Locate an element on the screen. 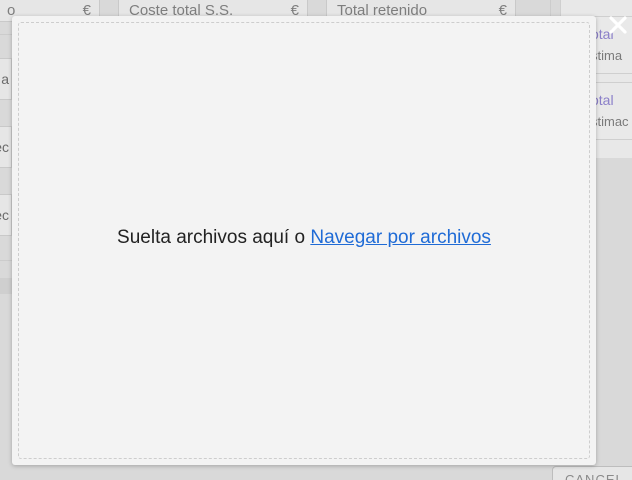 The width and height of the screenshot is (632, 480). bg-left-row-2: ec is located at coordinates (6, 147).